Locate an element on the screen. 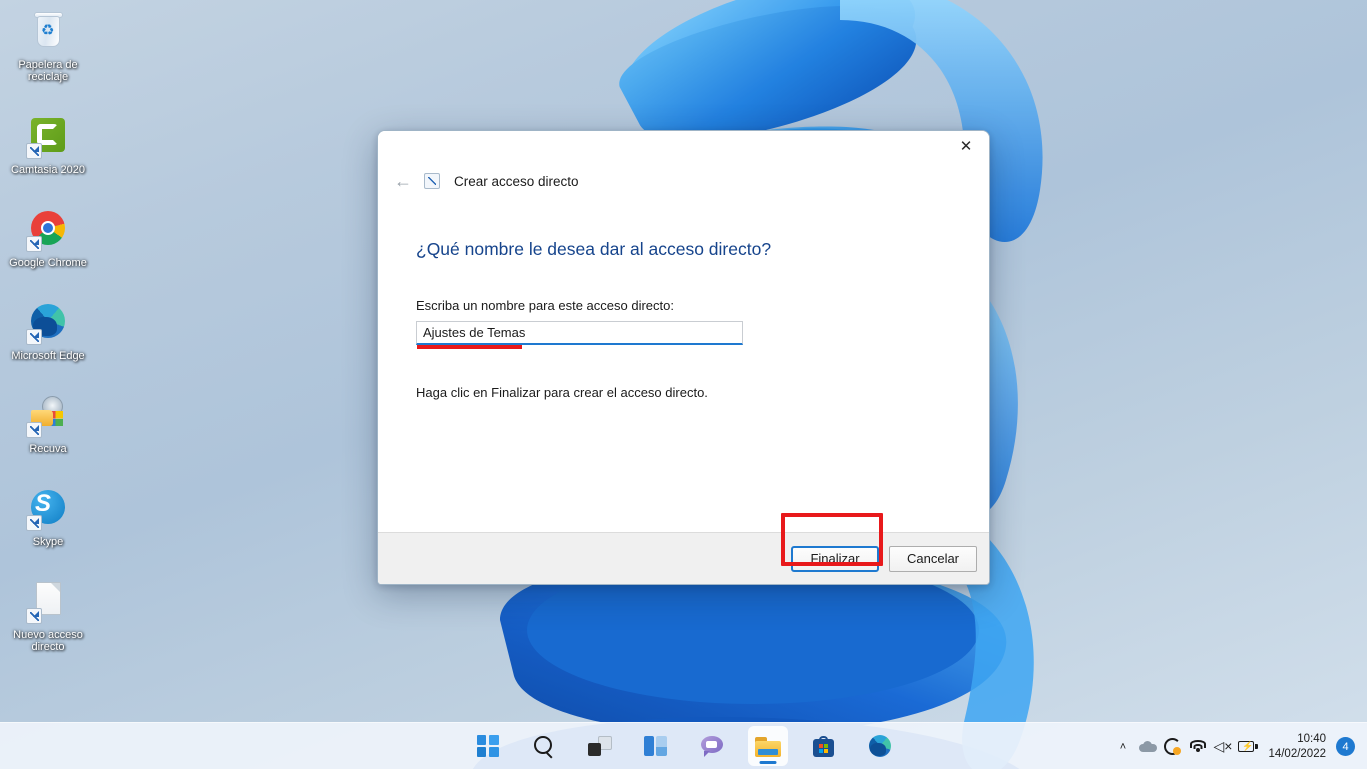 This screenshot has width=1367, height=769. battery-glyph: ⚡ is located at coordinates (1247, 746).